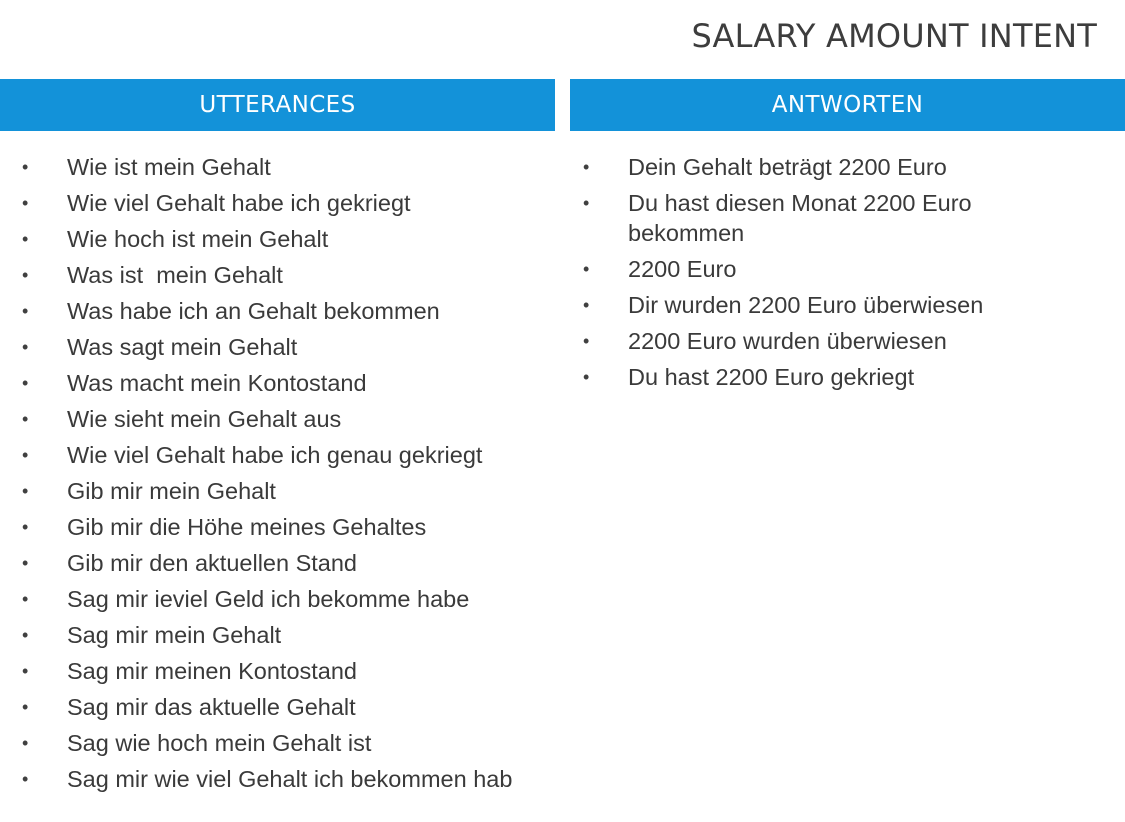 The width and height of the screenshot is (1125, 822). I want to click on antwort-text: Du hast 2200 Euro gekriegt, so click(771, 377).